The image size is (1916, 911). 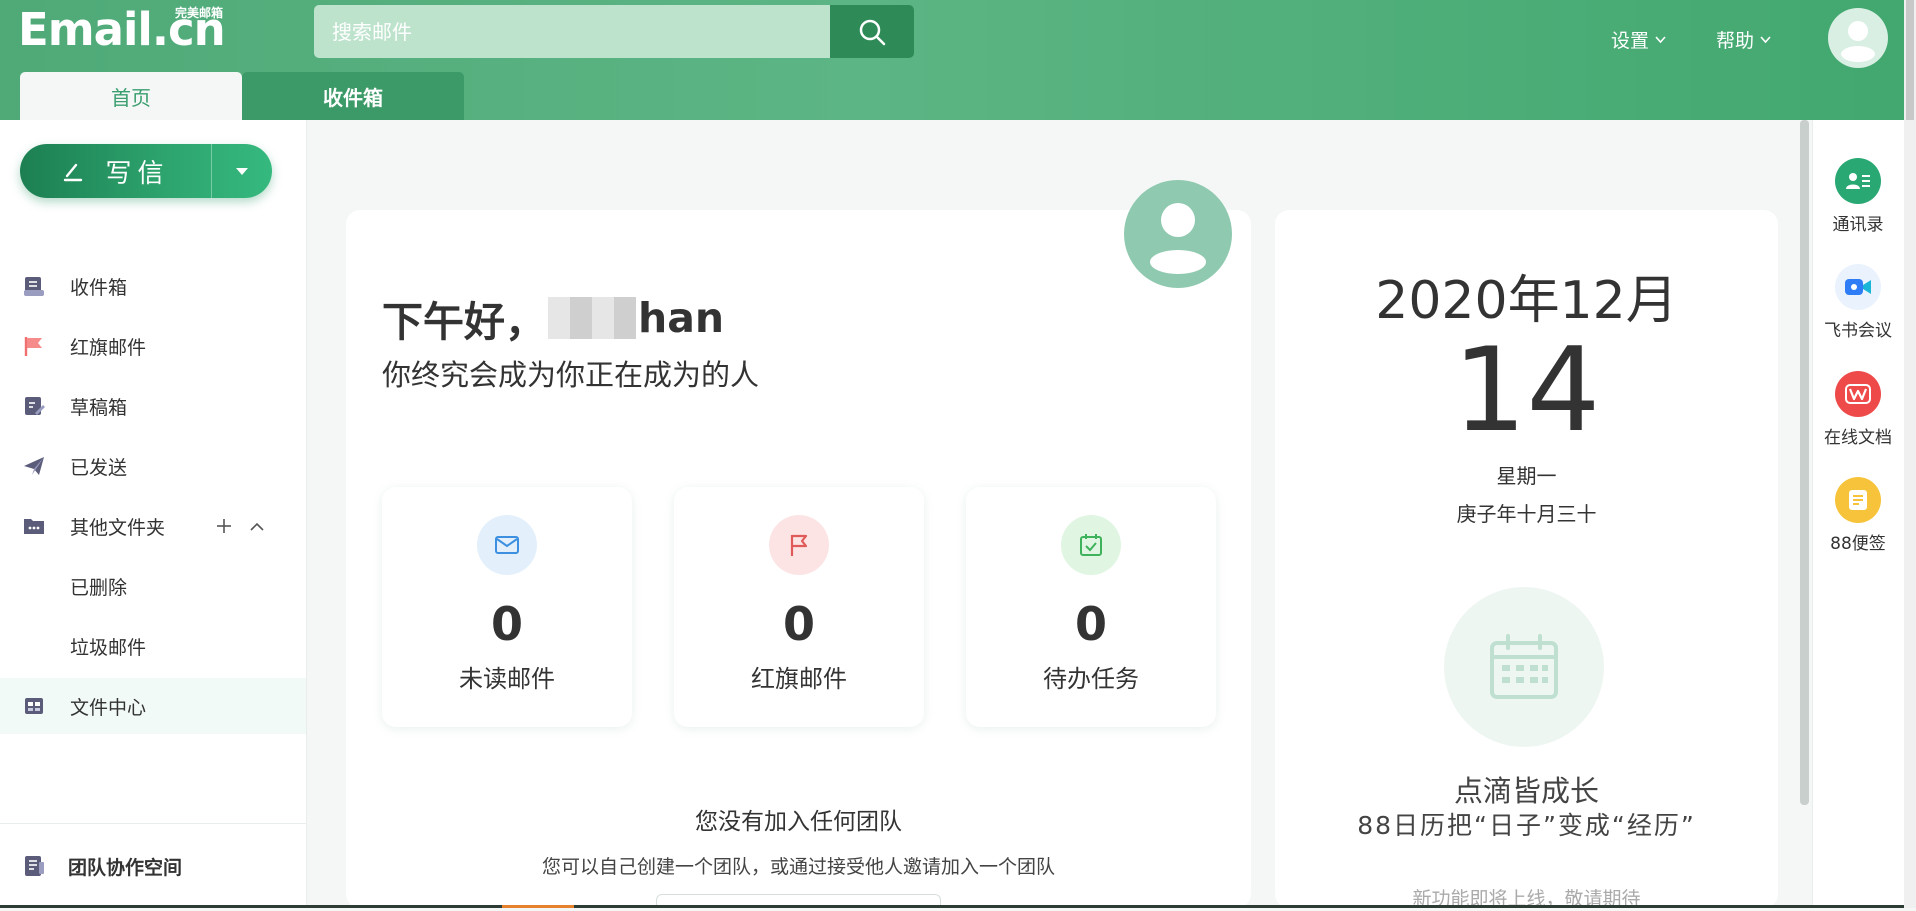 I want to click on stat-red-flag-mail: 0 红旗邮件, so click(x=799, y=607).